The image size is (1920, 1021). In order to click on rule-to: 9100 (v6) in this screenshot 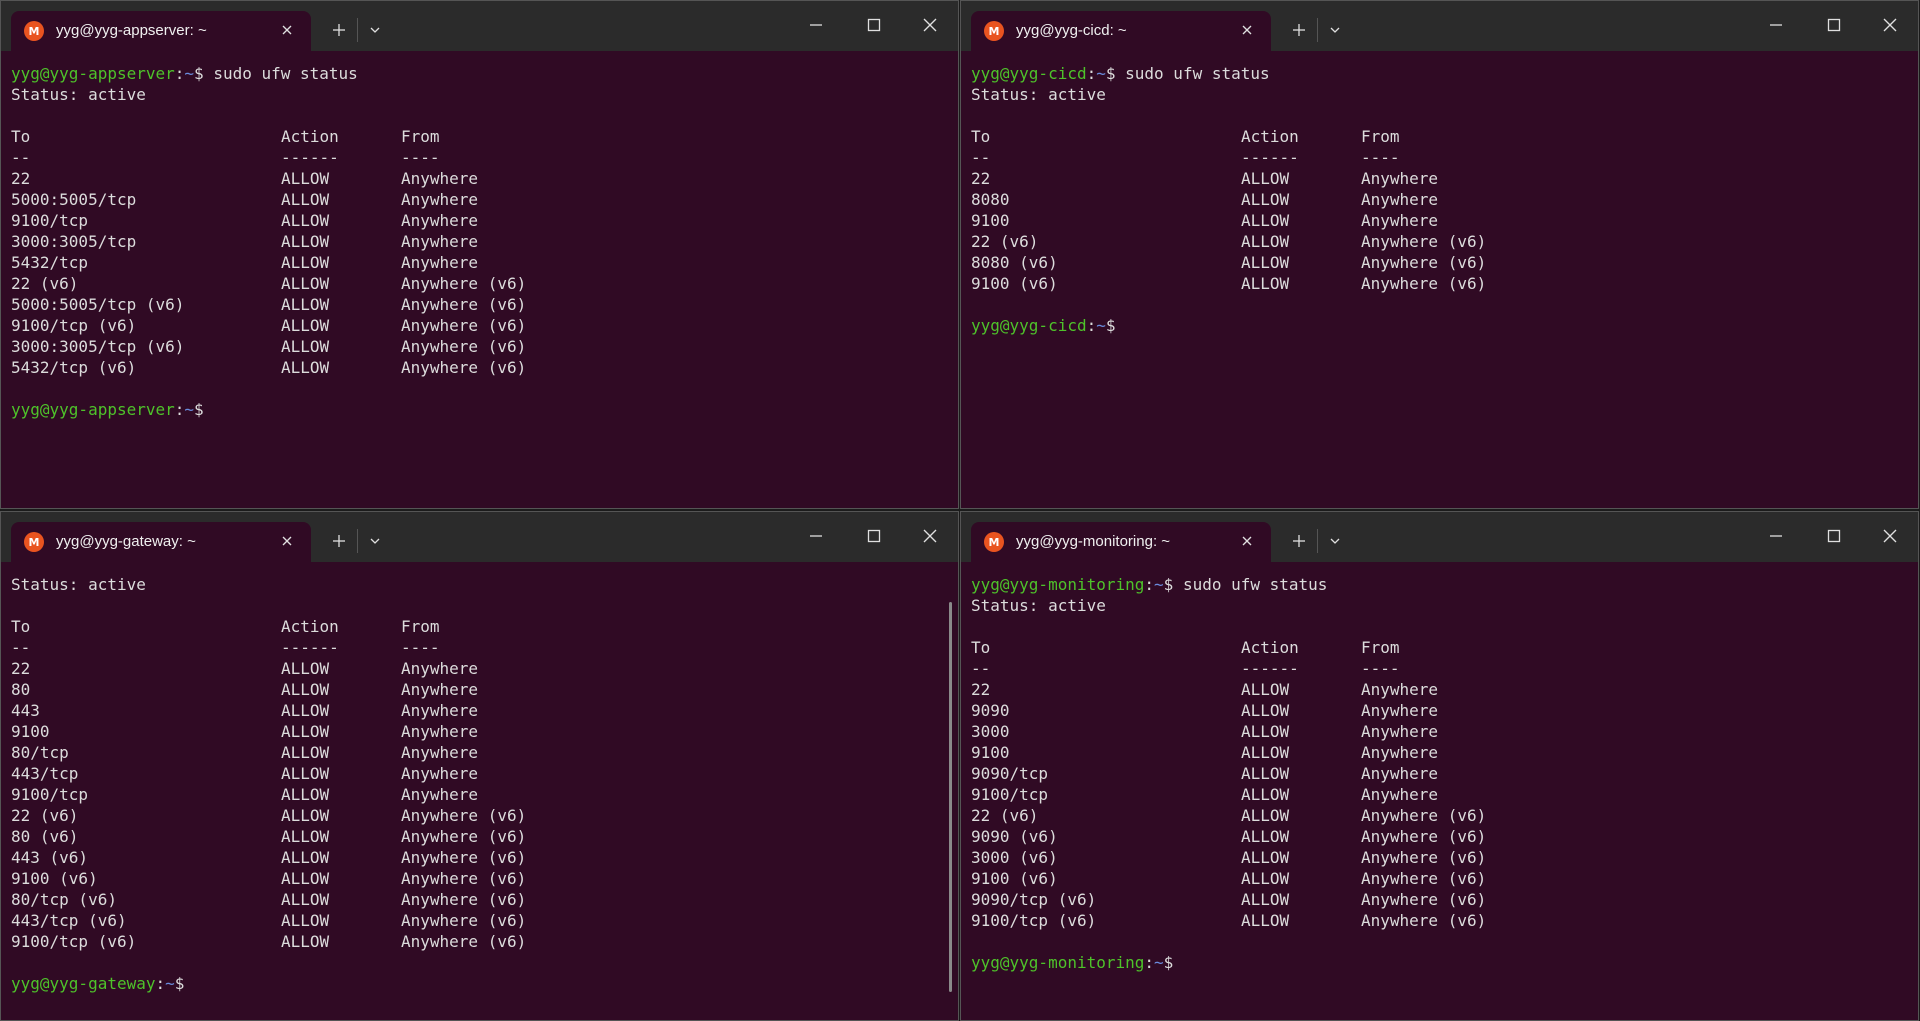, I will do `click(54, 878)`.